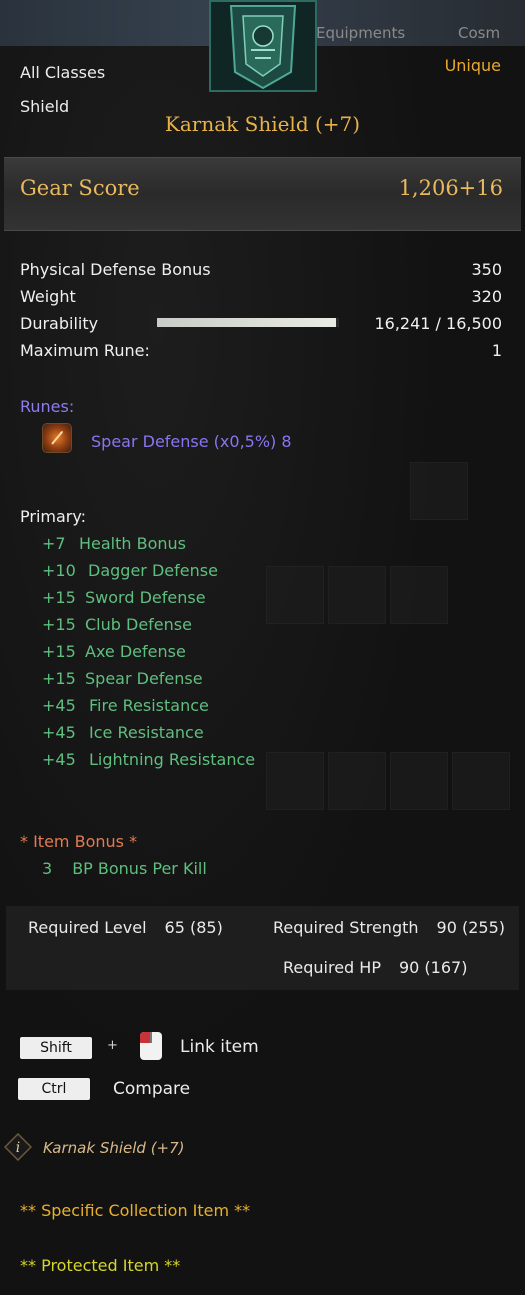 The width and height of the screenshot is (525, 1295). What do you see at coordinates (261, 352) in the screenshot?
I see `stat-max-rune: Maximum Rune: 1` at bounding box center [261, 352].